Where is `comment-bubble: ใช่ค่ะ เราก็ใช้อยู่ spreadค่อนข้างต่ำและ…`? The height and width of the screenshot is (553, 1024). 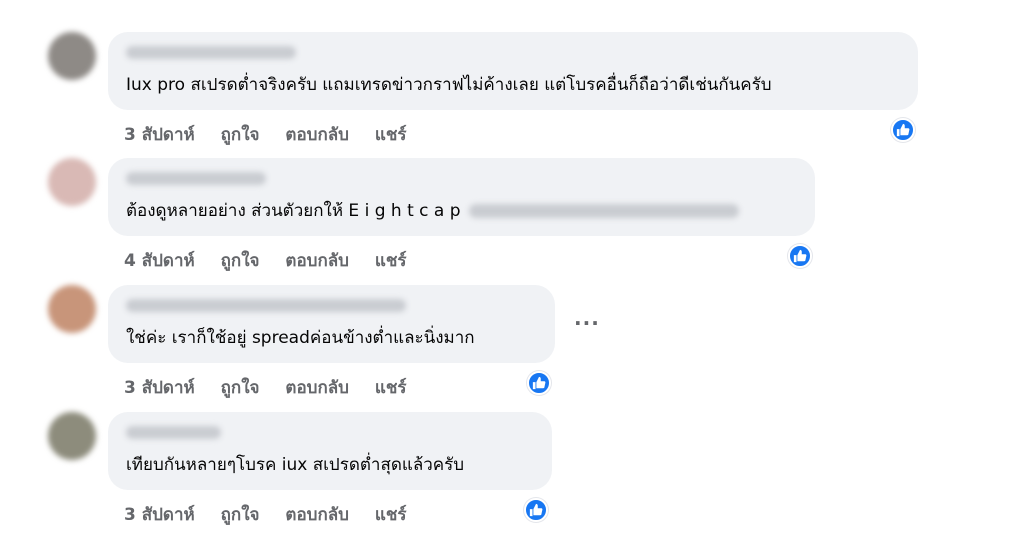
comment-bubble: ใช่ค่ะ เราก็ใช้อยู่ spreadค่อนข้างต่ำและ… is located at coordinates (331, 324).